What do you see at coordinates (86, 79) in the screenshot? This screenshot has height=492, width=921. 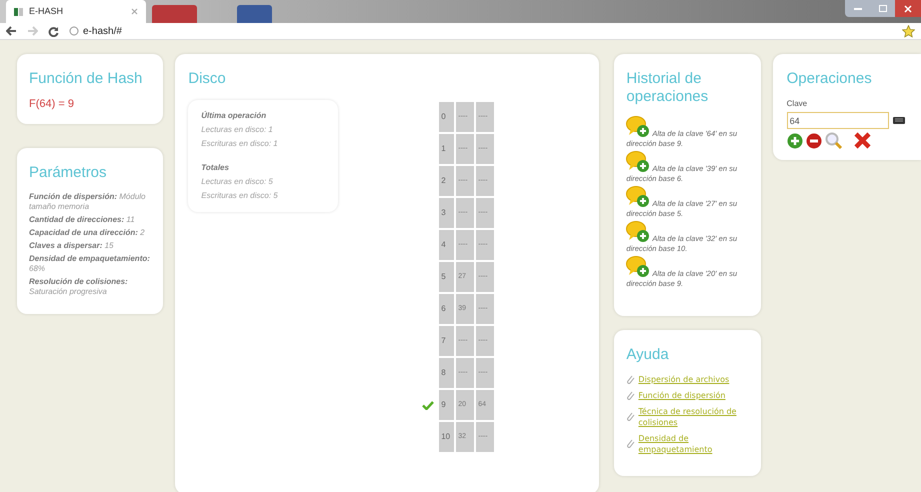 I see `card-title: Función de Hash` at bounding box center [86, 79].